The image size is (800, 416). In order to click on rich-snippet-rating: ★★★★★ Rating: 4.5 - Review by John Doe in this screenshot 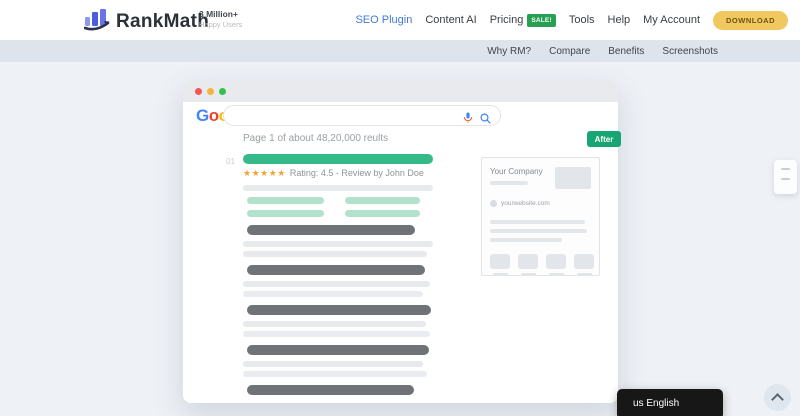, I will do `click(338, 173)`.